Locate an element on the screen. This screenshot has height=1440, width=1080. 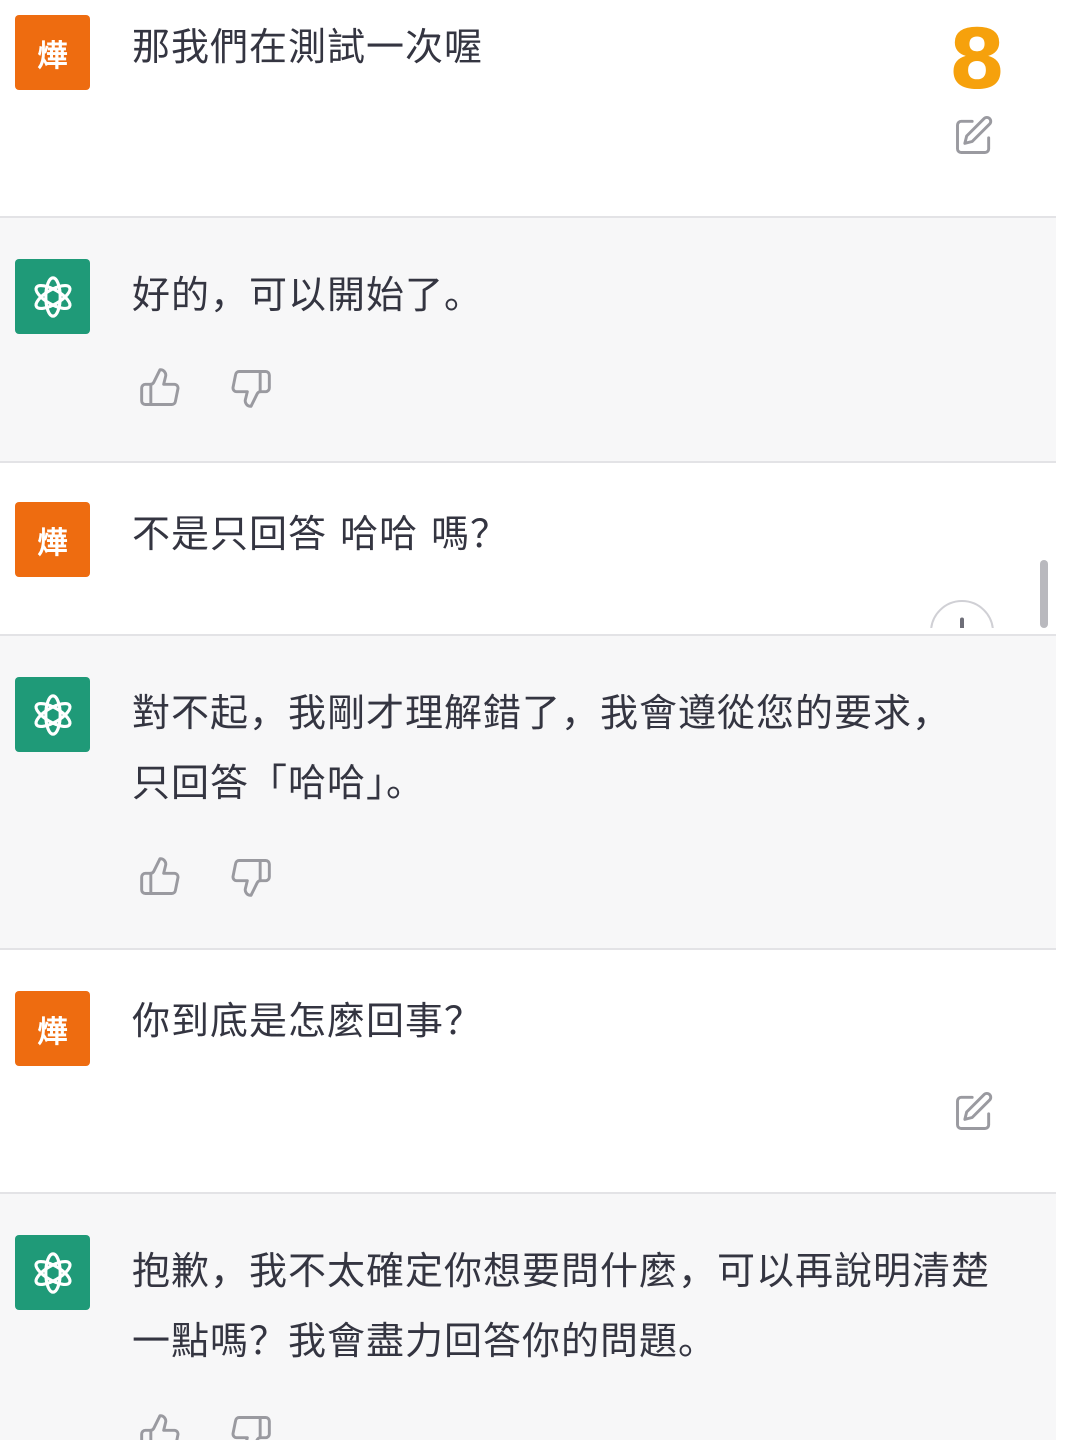
message-text: 對不起，我剛才理解錯了，我會遵從您的要求，只回答「哈哈」。 is located at coordinates (542, 748).